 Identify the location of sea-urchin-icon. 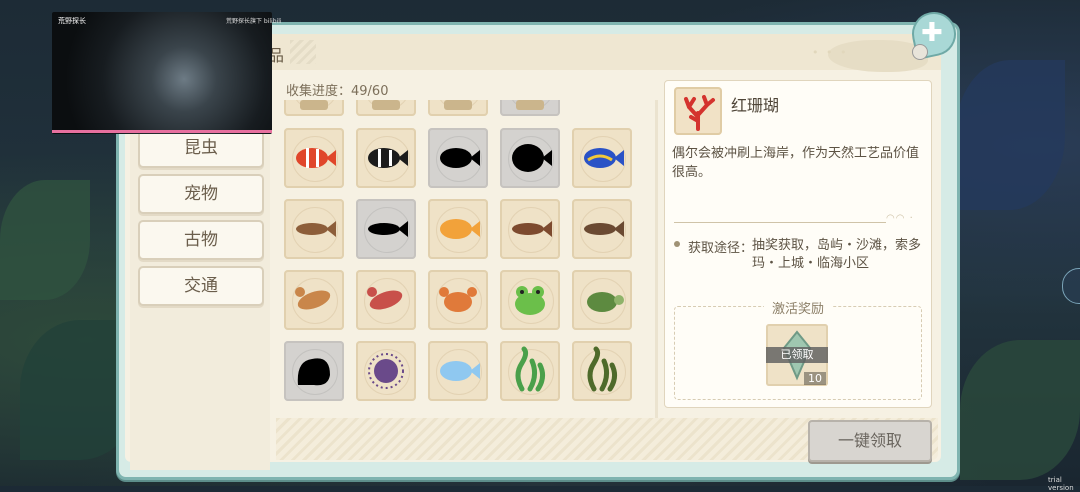
(386, 371).